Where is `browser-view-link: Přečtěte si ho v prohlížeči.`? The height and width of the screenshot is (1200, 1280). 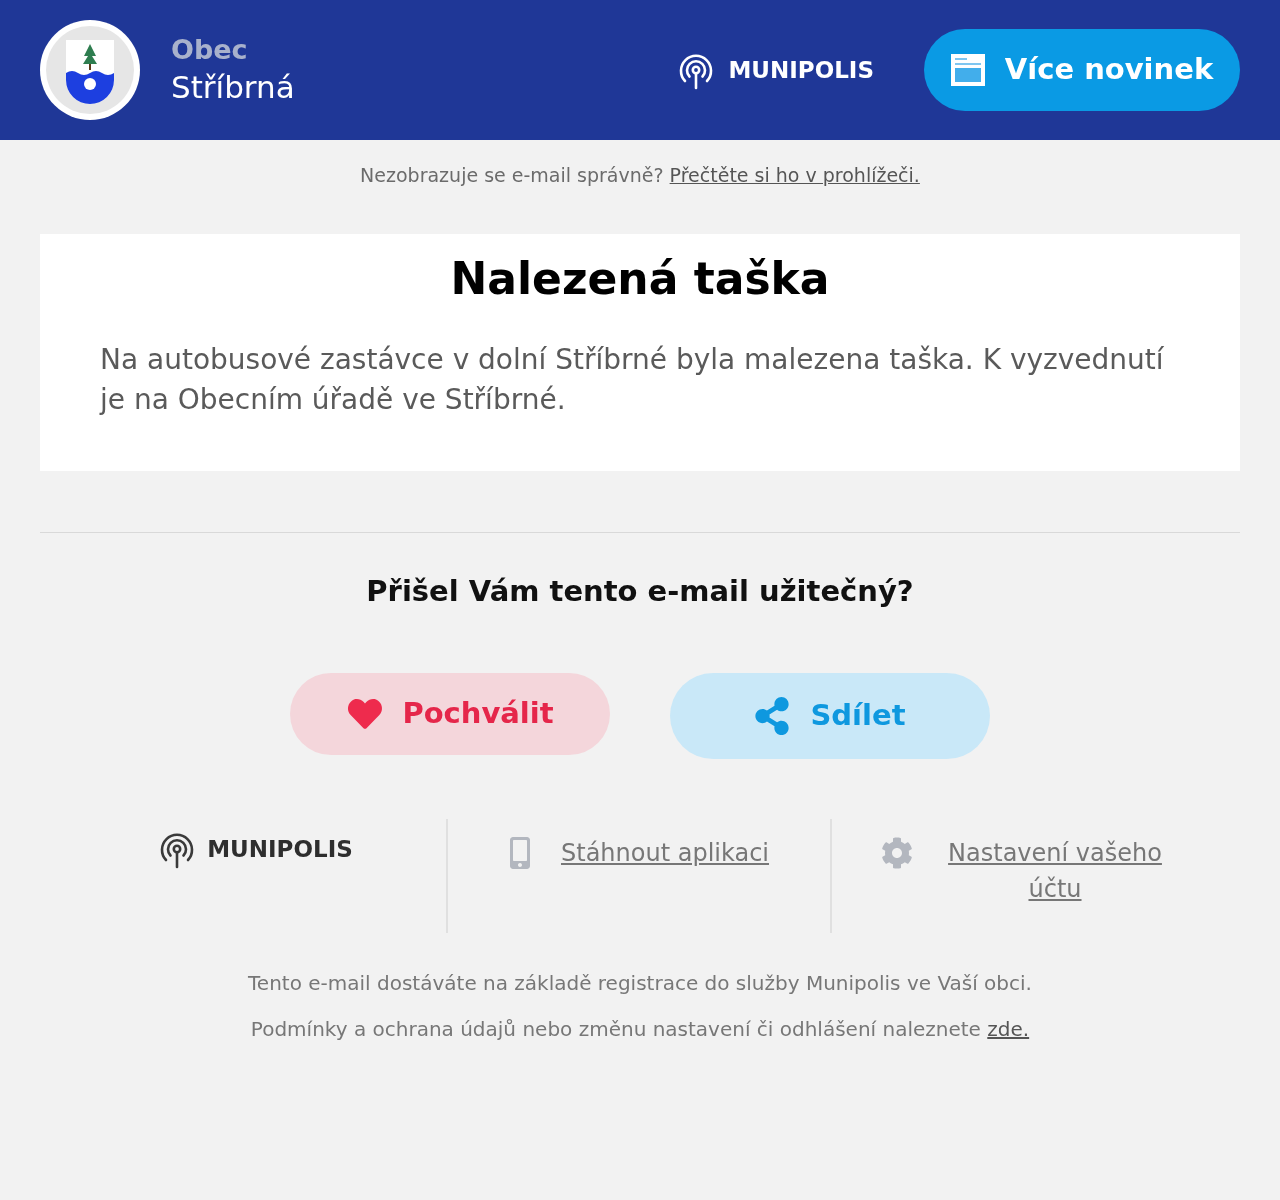
browser-view-link: Přečtěte si ho v prohlížeči. is located at coordinates (794, 175).